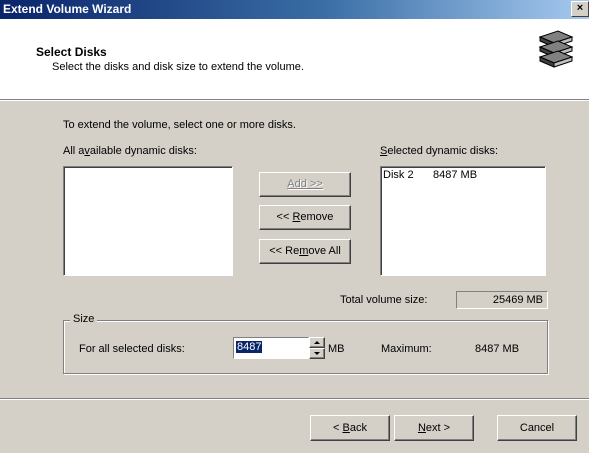 This screenshot has width=589, height=453. I want to click on for-all-disks-label: For all selected disks:, so click(132, 349).